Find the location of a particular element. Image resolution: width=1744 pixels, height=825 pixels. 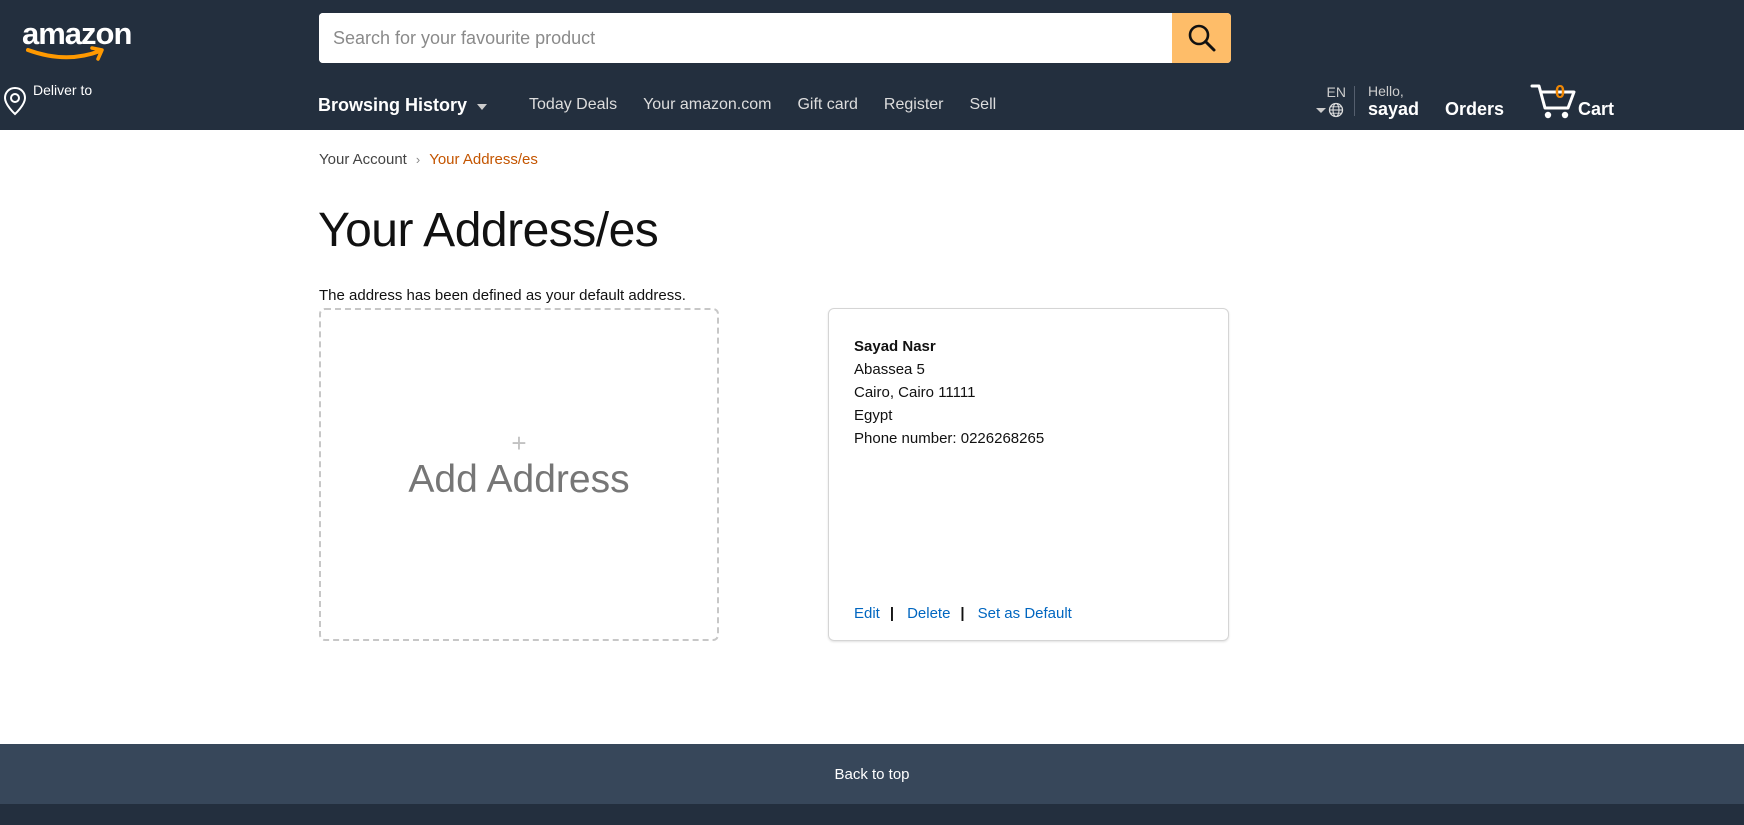

globe-icon is located at coordinates (1336, 110).